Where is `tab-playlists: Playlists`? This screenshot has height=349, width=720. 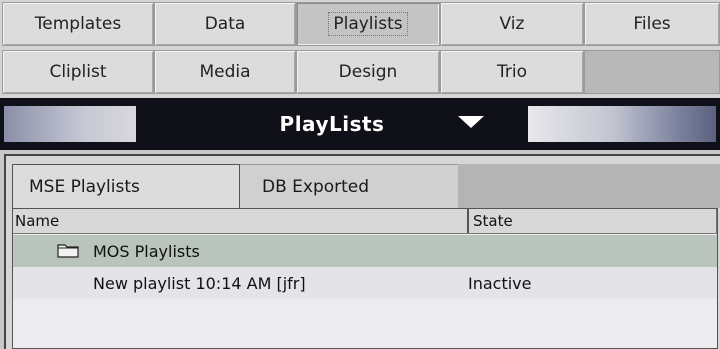 tab-playlists: Playlists is located at coordinates (368, 24).